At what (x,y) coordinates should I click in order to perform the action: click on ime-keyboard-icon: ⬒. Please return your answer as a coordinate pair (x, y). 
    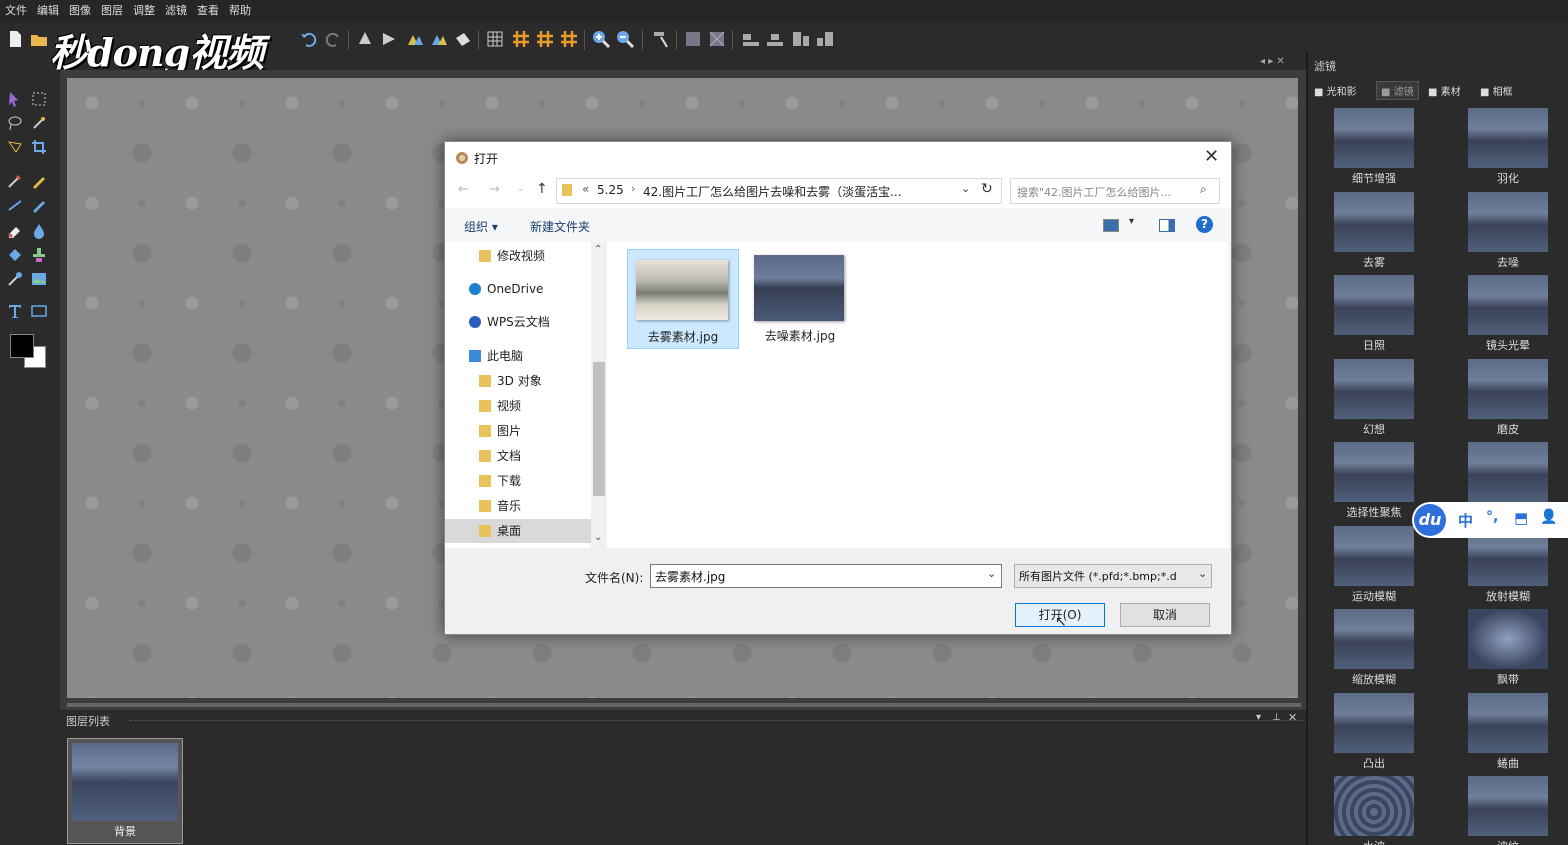
    Looking at the image, I should click on (1521, 518).